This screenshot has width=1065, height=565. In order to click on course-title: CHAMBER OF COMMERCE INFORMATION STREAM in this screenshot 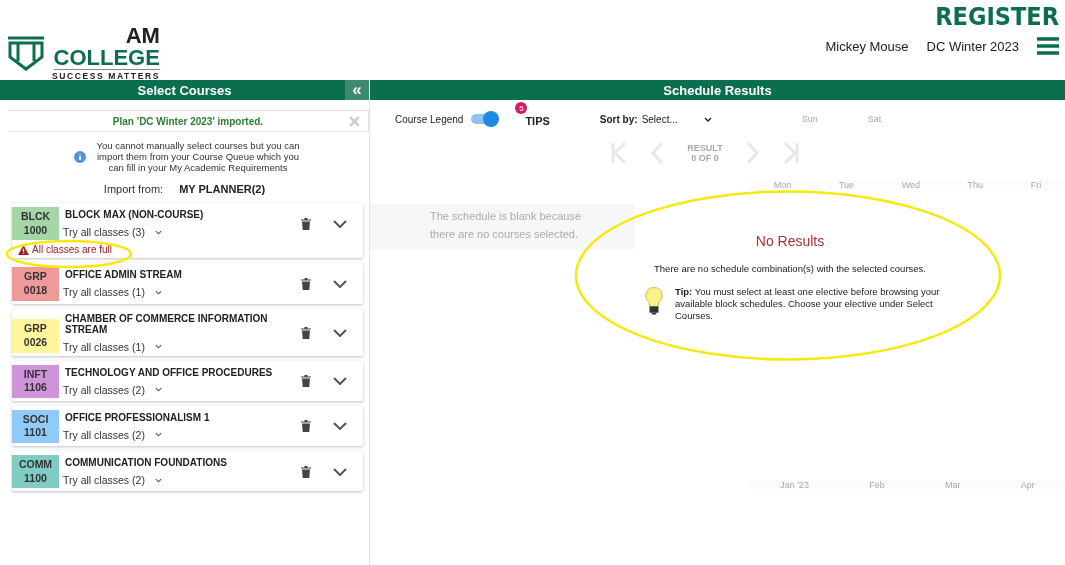, I will do `click(166, 323)`.